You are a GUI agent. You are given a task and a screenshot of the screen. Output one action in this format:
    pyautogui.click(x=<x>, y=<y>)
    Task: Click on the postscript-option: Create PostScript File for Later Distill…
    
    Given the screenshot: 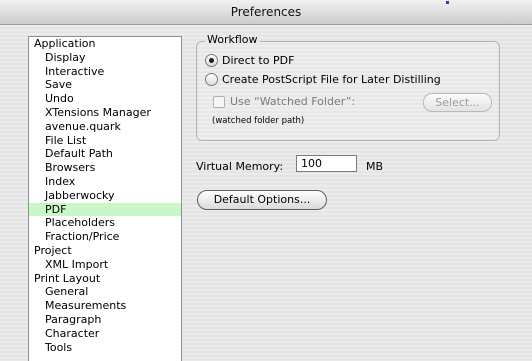 What is the action you would take?
    pyautogui.click(x=323, y=79)
    